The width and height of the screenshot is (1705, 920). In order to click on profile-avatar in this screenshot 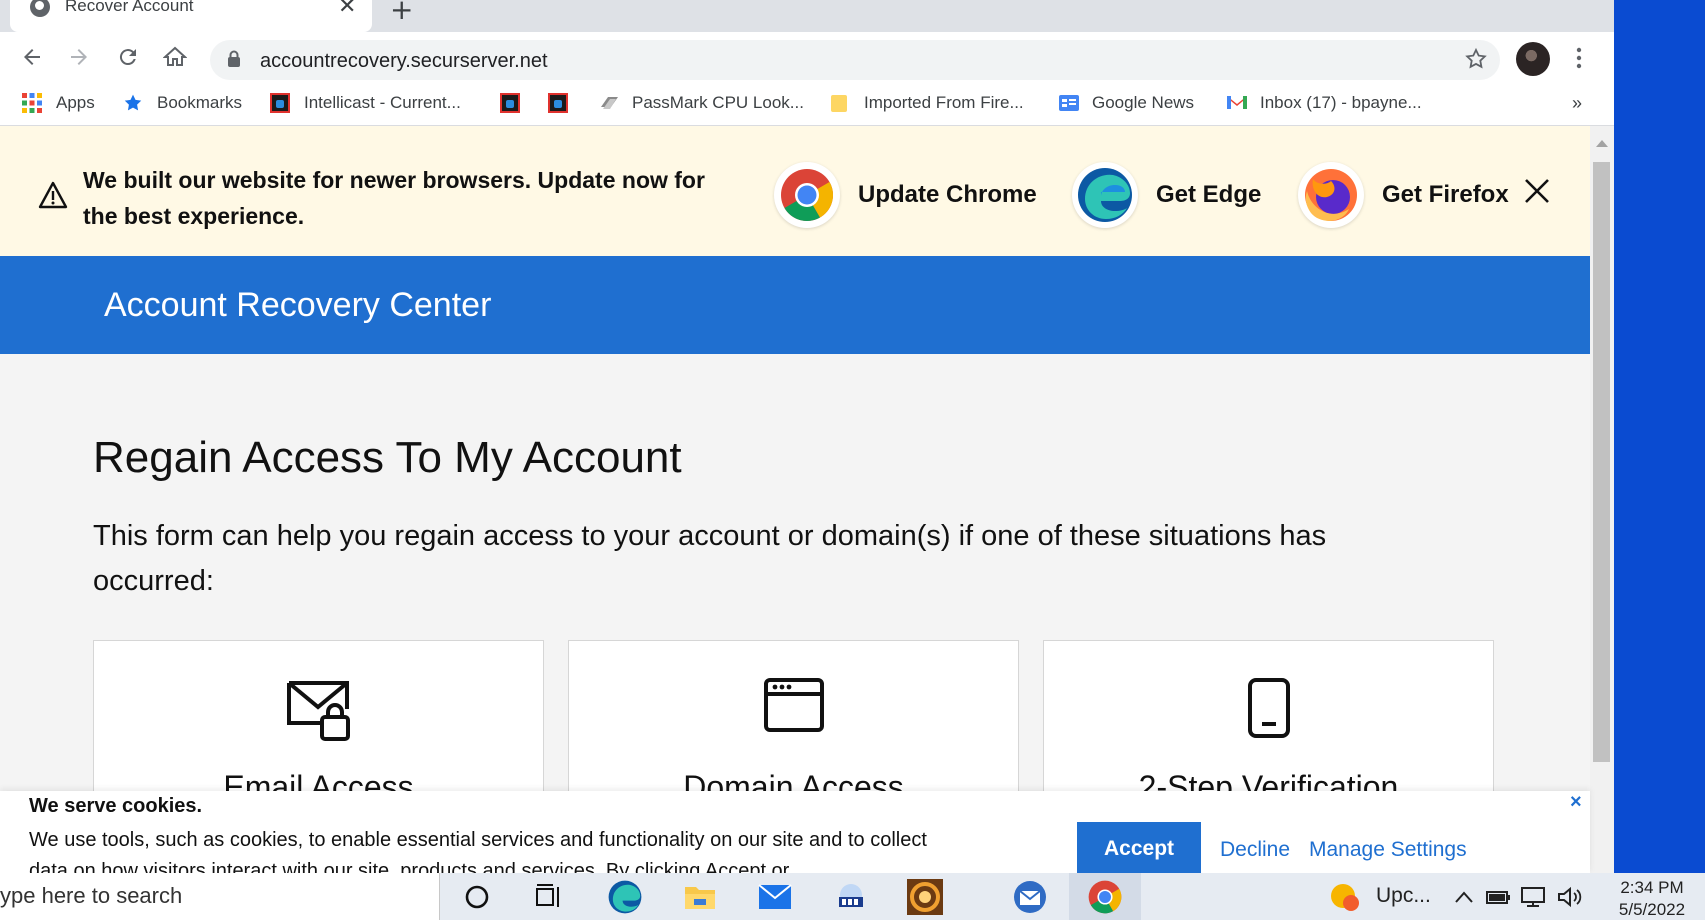, I will do `click(1533, 59)`.